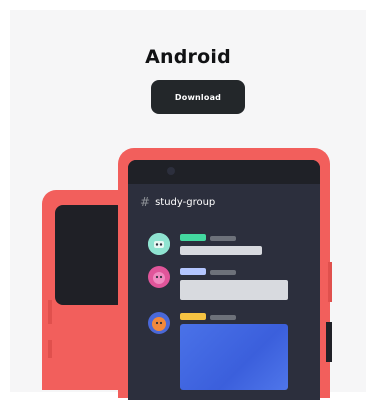  What do you see at coordinates (159, 323) in the screenshot?
I see `fox-avatar-icon` at bounding box center [159, 323].